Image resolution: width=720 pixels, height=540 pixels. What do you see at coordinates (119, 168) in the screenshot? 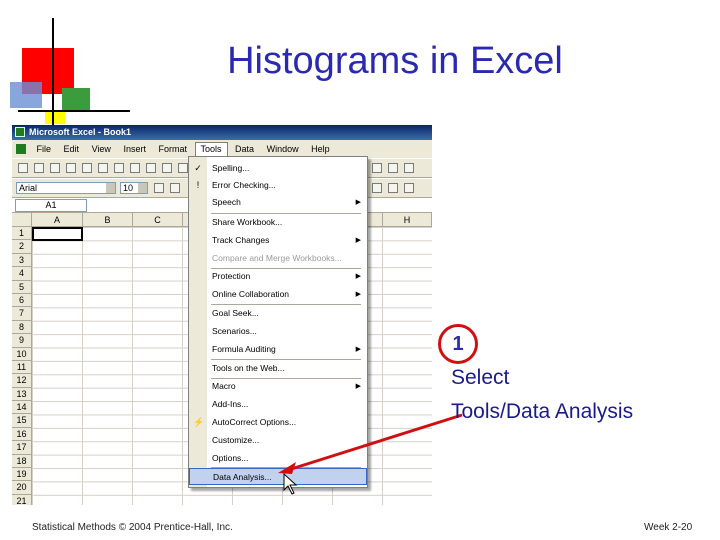
I see `spelling-toolbar-icon` at bounding box center [119, 168].